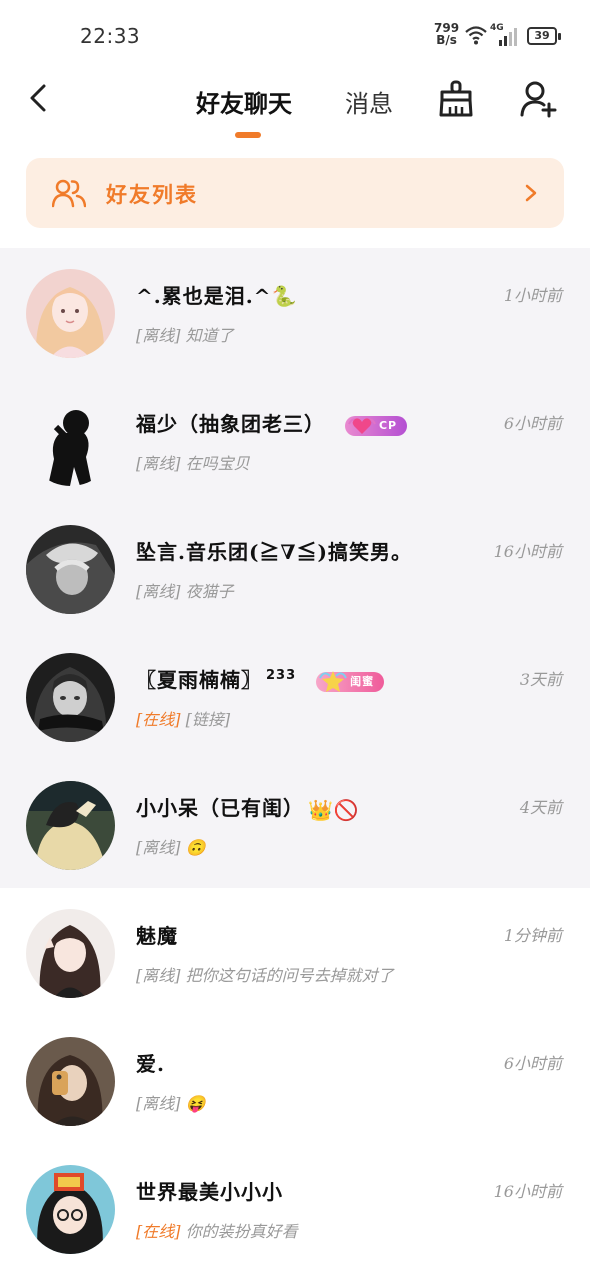  I want to click on chat-item: 福少（抽象团老三） CP 6小时前 [离线] 在吗宝贝, so click(295, 440).